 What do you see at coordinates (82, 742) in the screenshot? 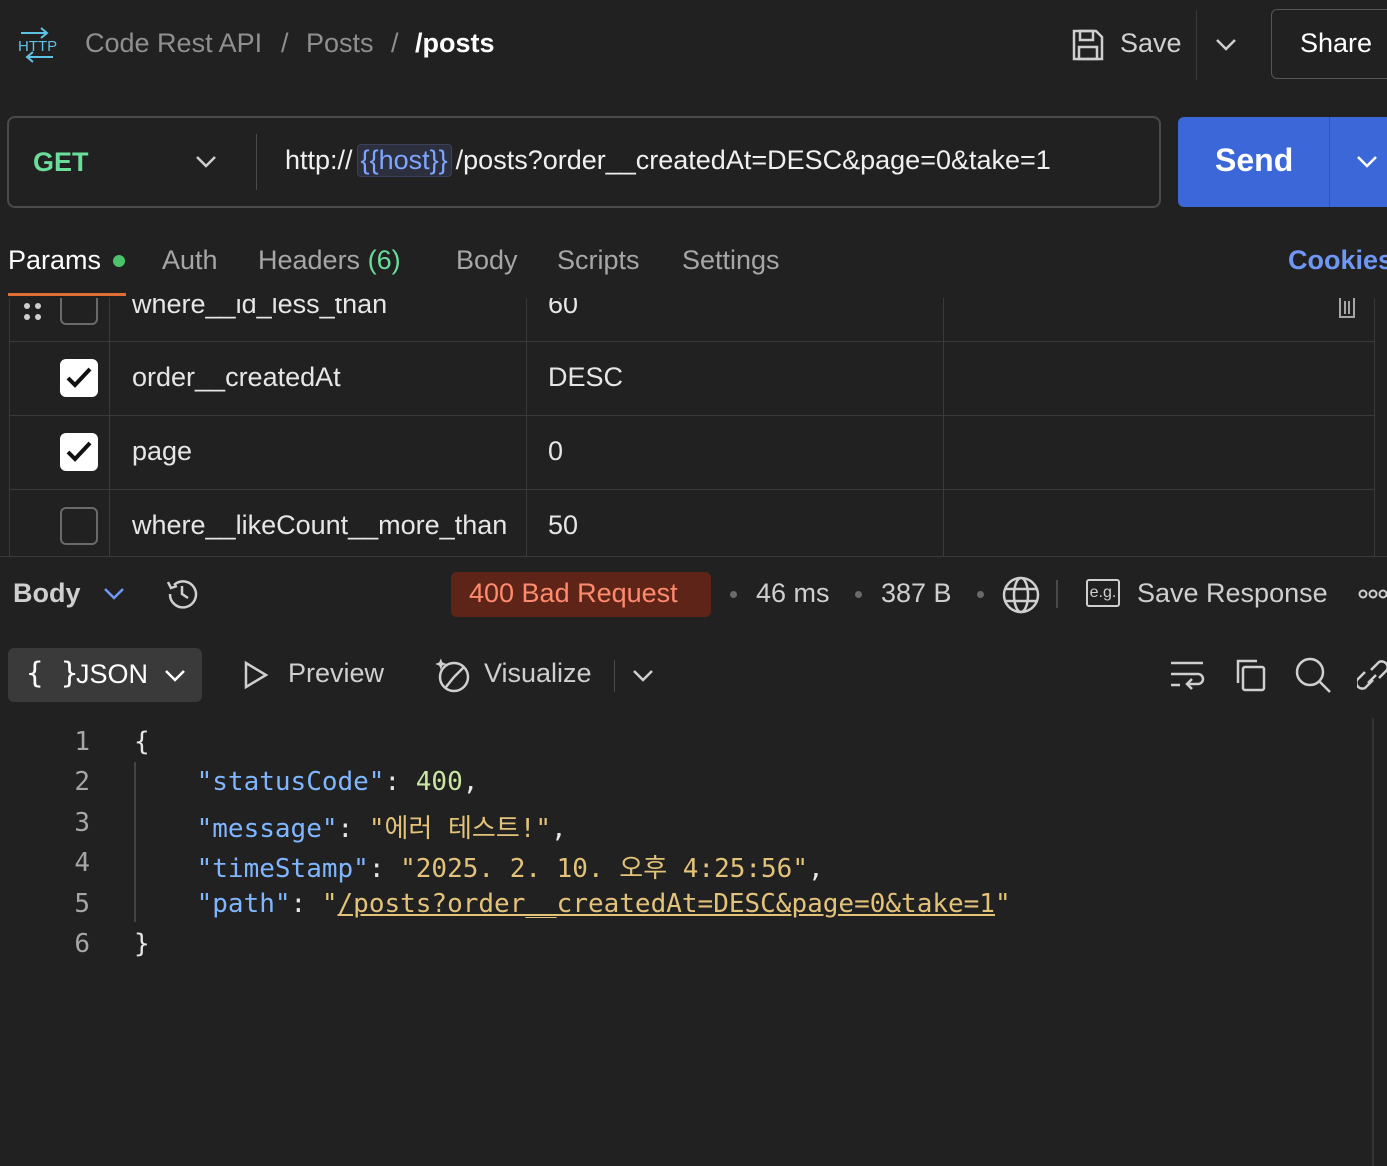
I see `line-number: 1` at bounding box center [82, 742].